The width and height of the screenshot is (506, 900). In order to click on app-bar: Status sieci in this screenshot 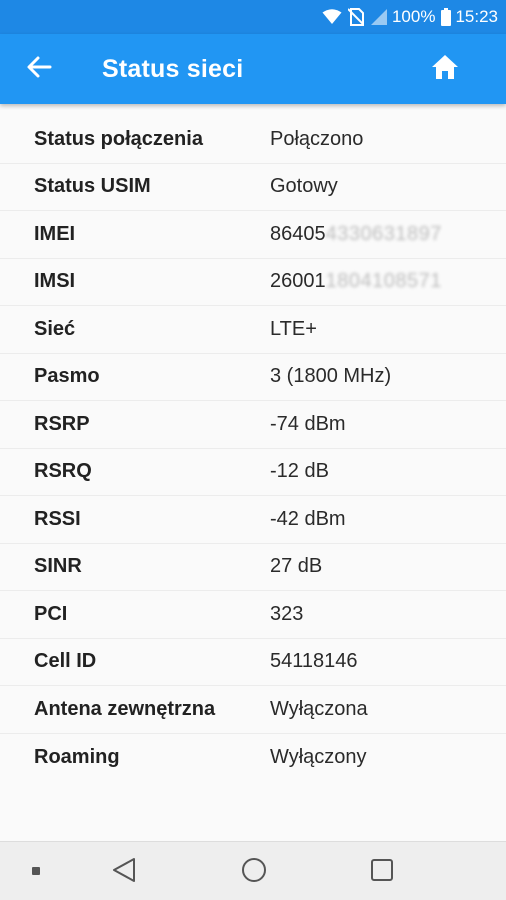, I will do `click(253, 69)`.